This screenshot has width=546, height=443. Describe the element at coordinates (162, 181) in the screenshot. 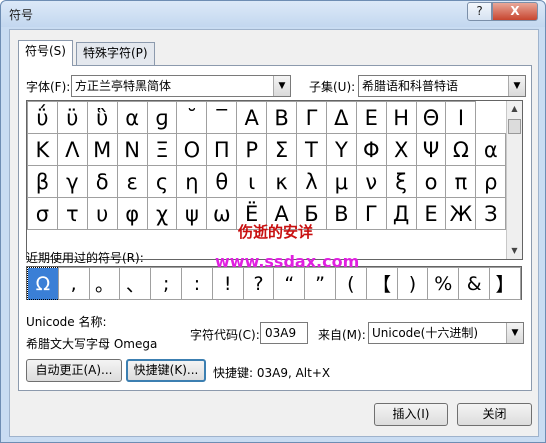

I see `symbol-cell: ς` at that location.